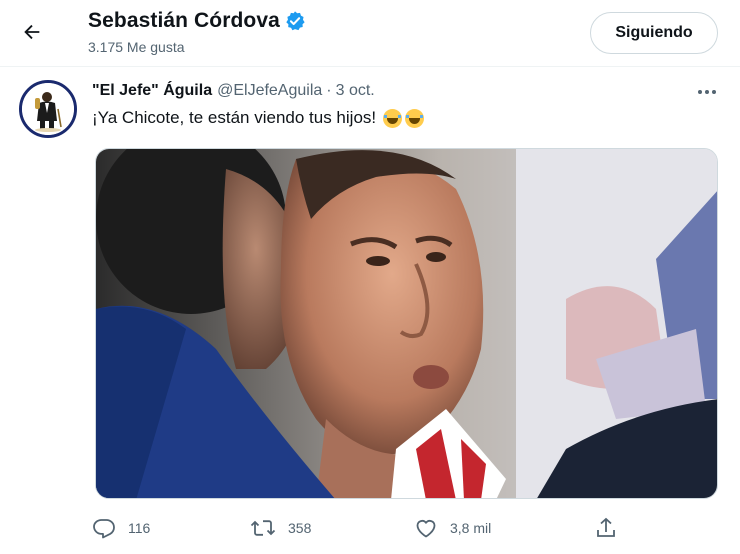 Image resolution: width=740 pixels, height=554 pixels. I want to click on retweet-icon, so click(263, 528).